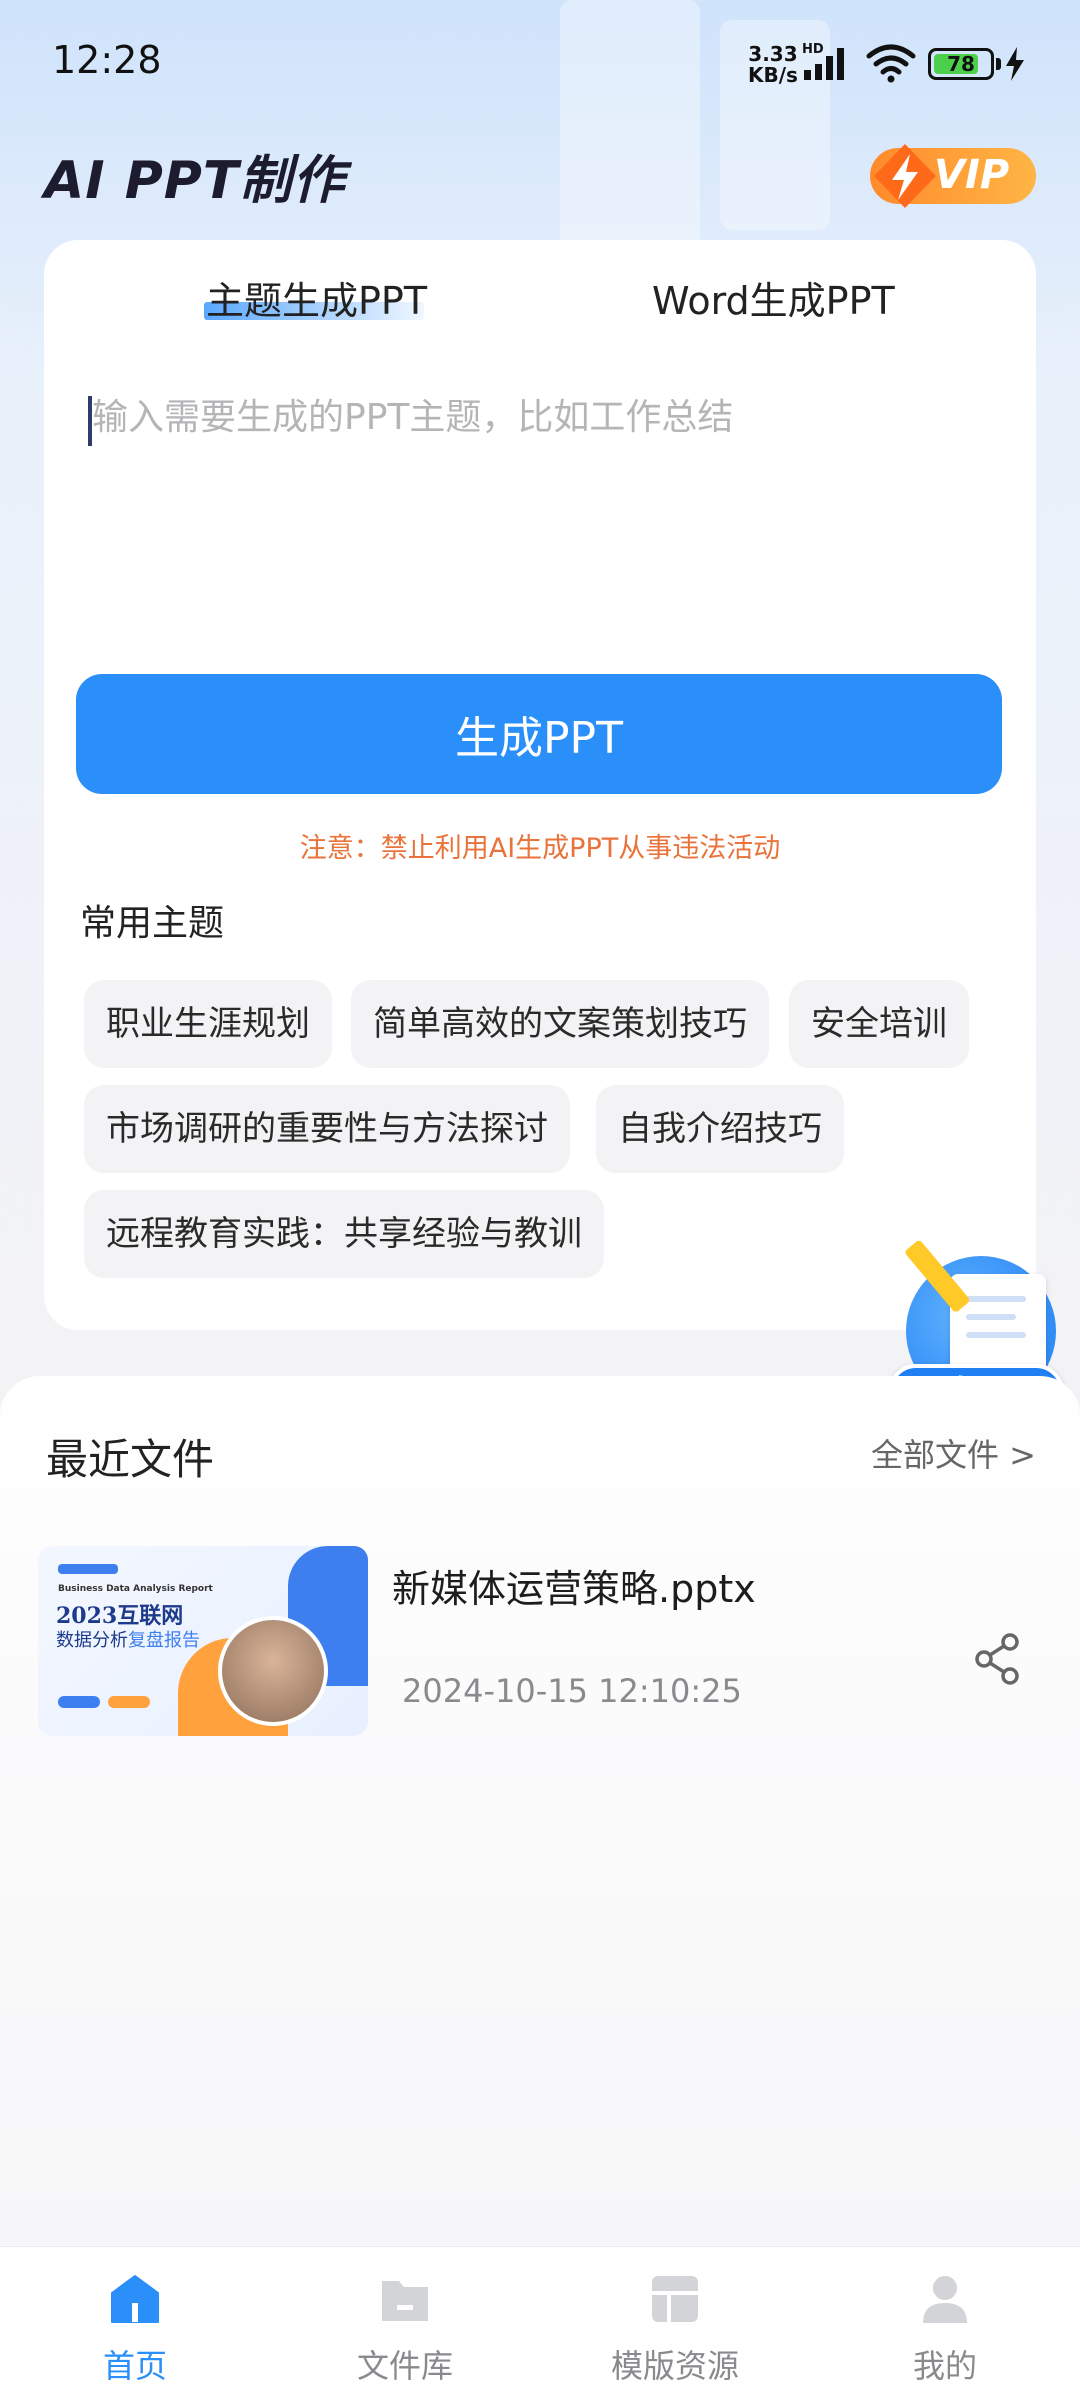  I want to click on network-speed: 3.33 KB/s, so click(773, 65).